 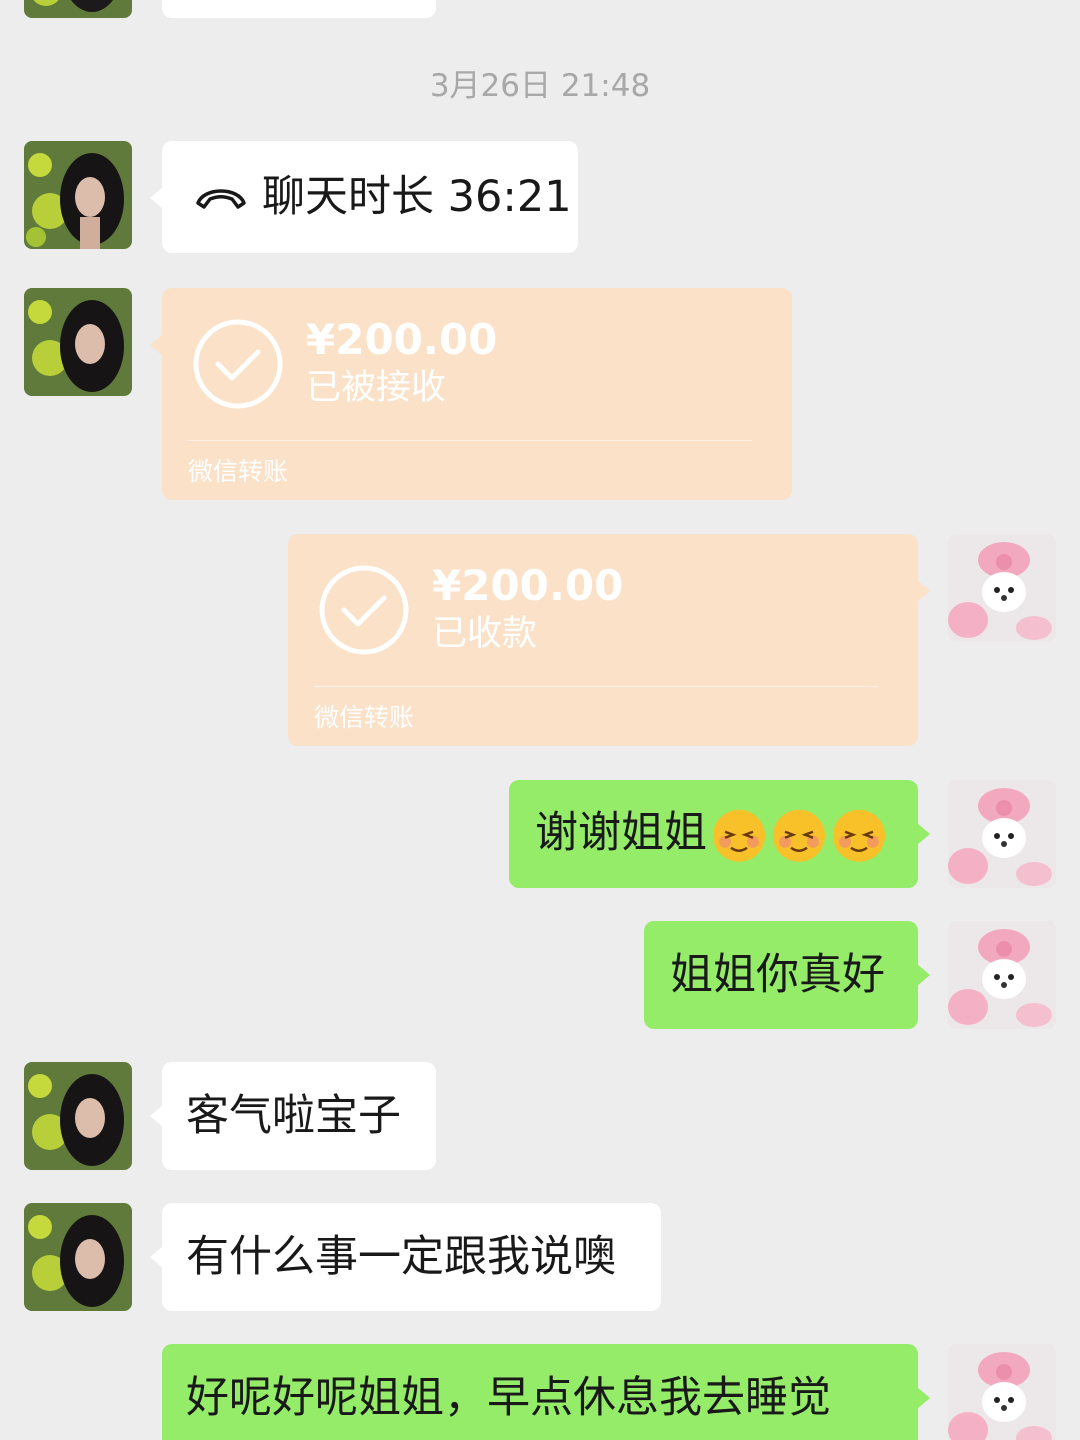 What do you see at coordinates (417, 197) in the screenshot?
I see `call-duration-label: 聊天时长 36:21` at bounding box center [417, 197].